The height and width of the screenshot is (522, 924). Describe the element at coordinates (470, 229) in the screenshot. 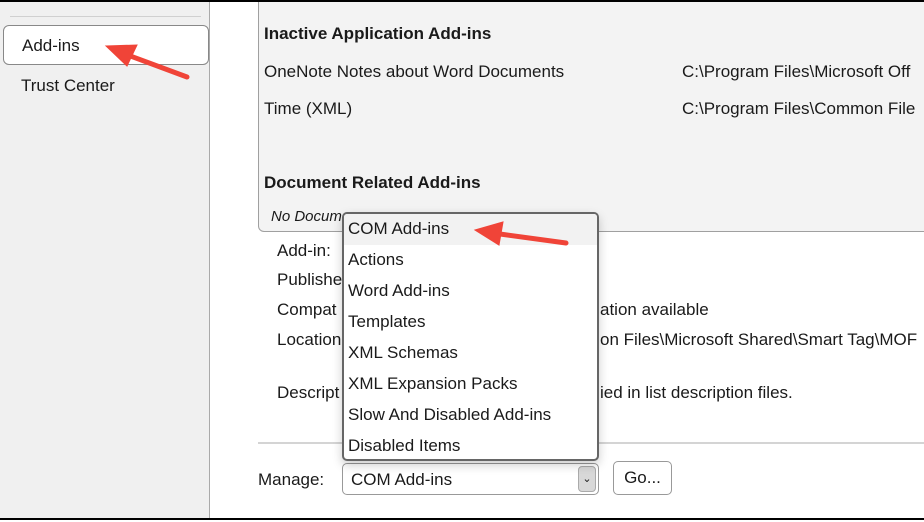

I see `option-com-add-ins: COM Add-ins` at that location.